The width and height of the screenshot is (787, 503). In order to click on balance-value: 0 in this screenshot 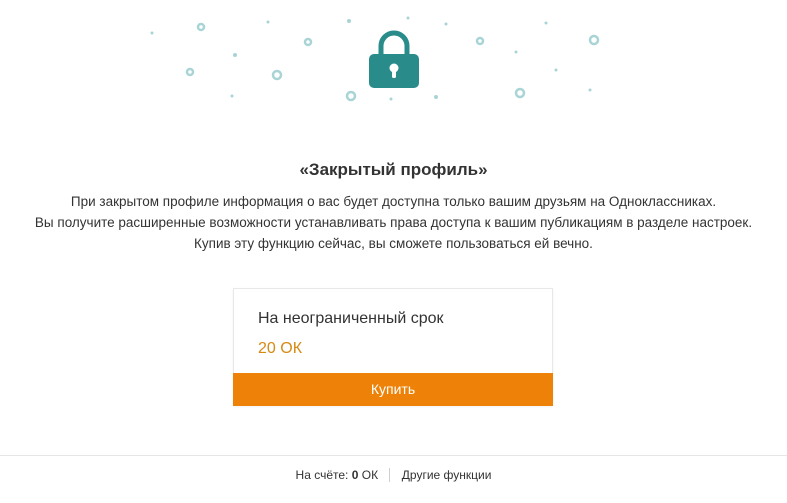, I will do `click(355, 475)`.